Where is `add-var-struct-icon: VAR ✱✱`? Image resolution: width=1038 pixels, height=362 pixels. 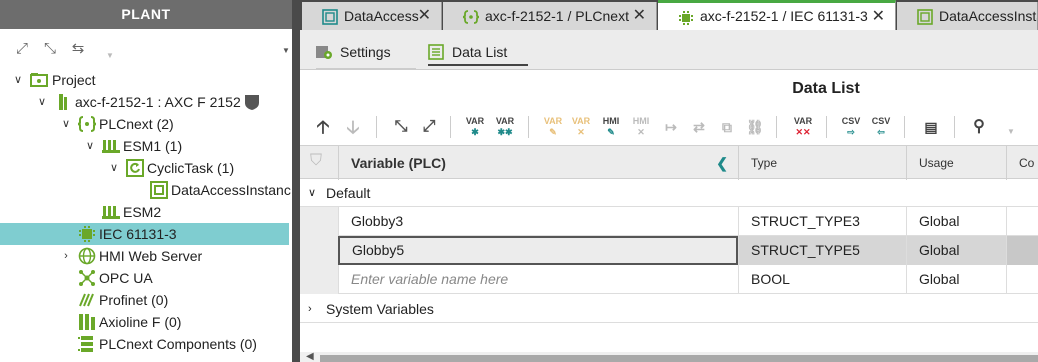
add-var-struct-icon: VAR ✱✱ is located at coordinates (505, 127).